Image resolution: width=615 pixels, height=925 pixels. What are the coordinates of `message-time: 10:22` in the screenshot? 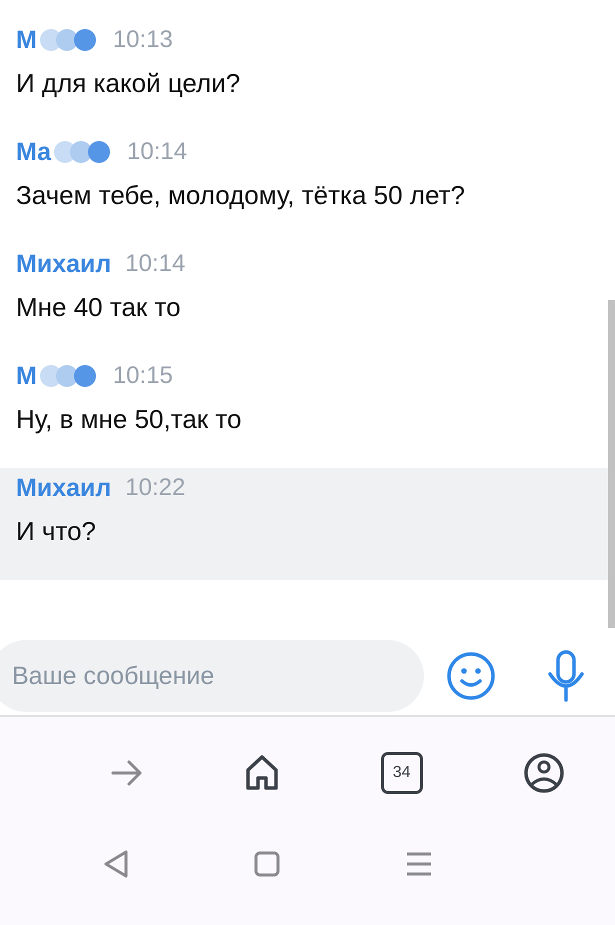 It's located at (155, 488).